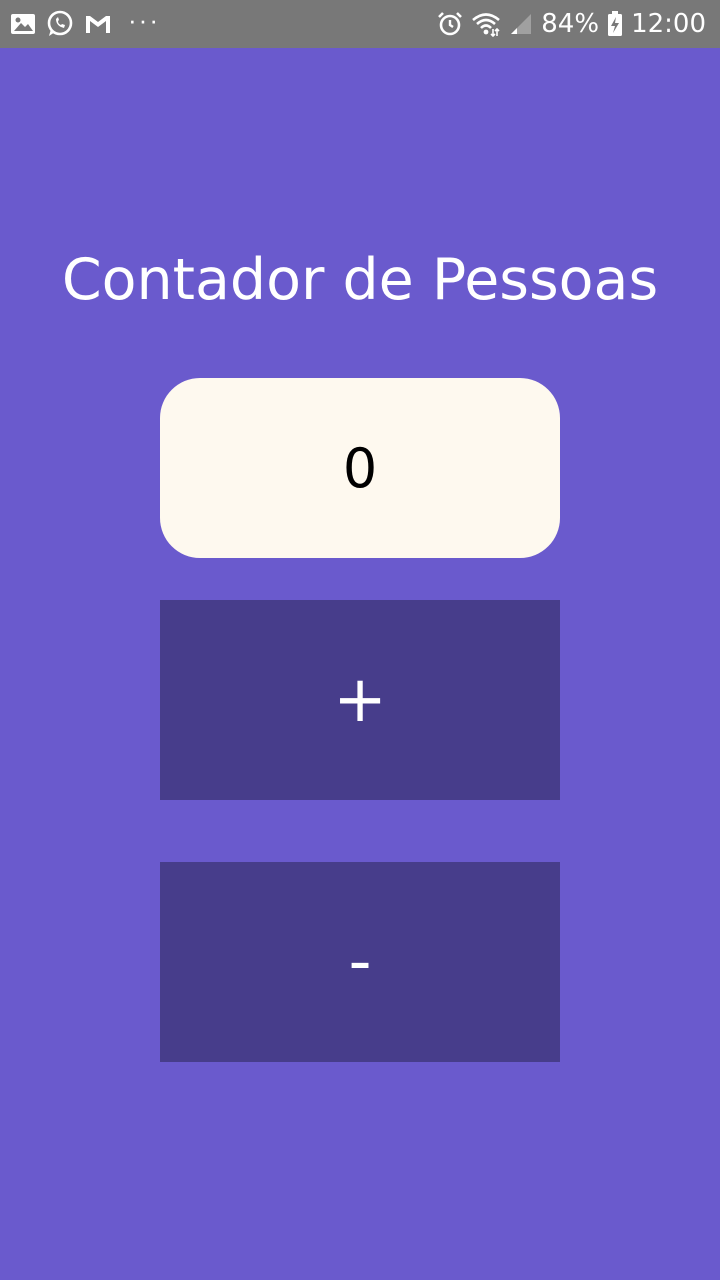  I want to click on page-title: Contador de Pessoas, so click(360, 280).